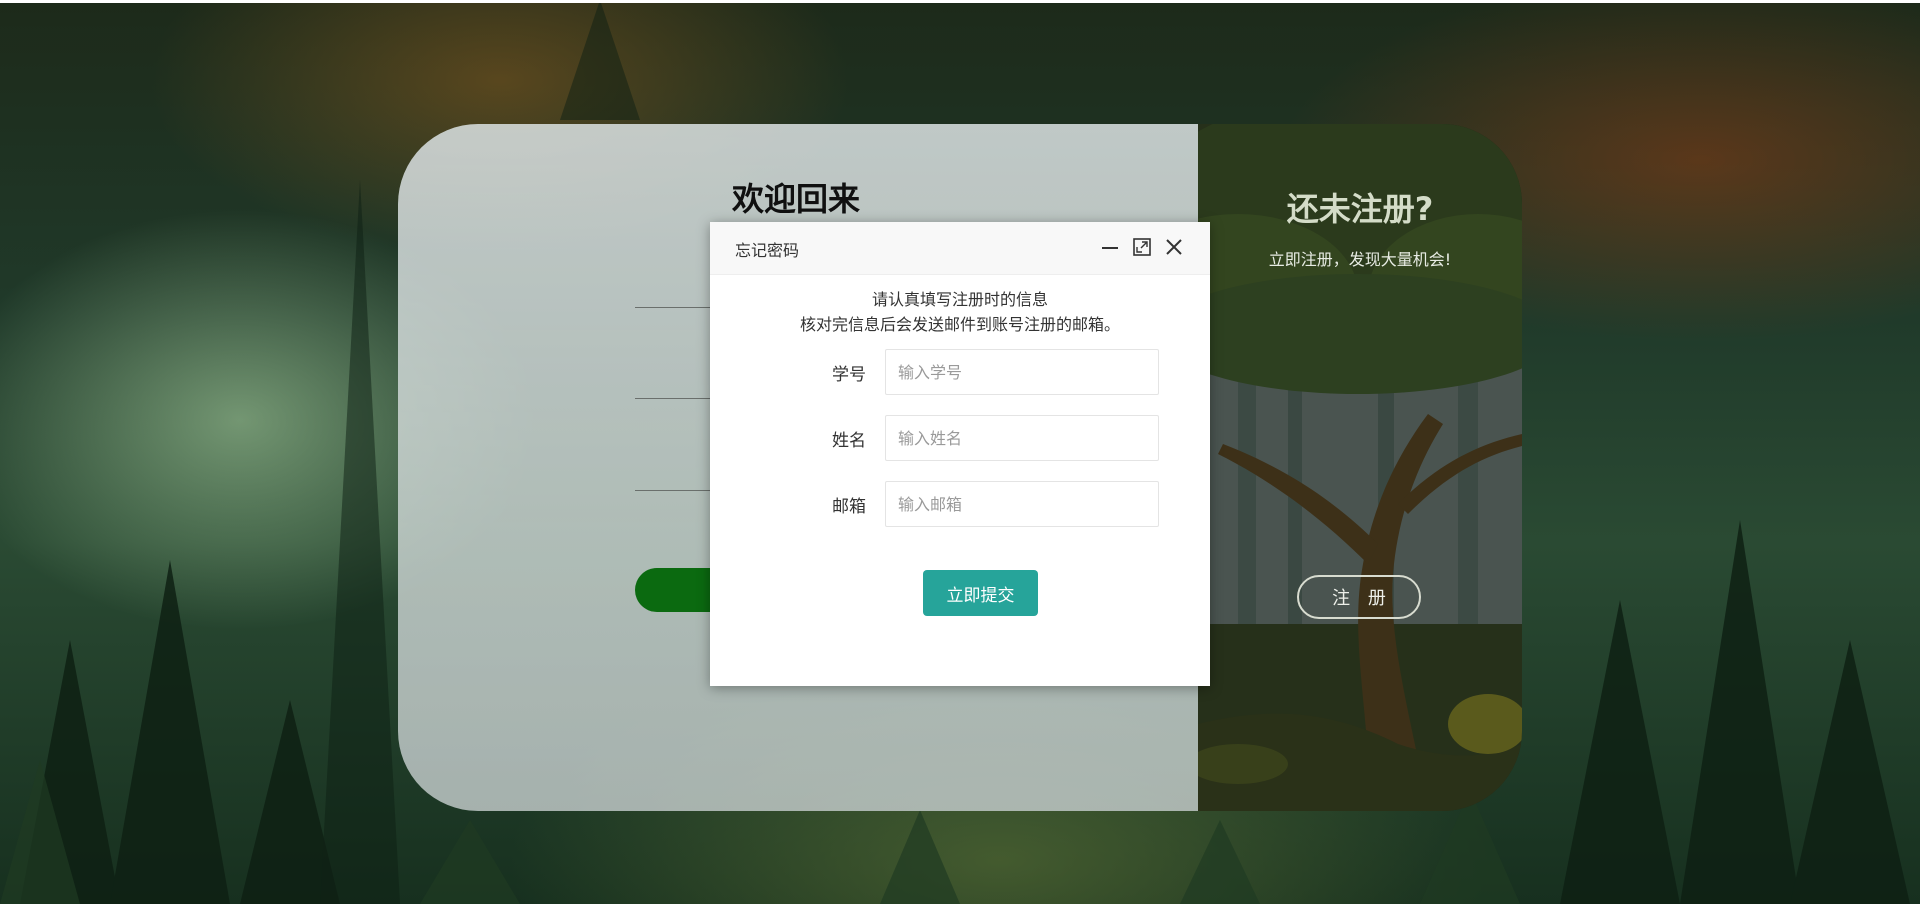  I want to click on name-label: 姓名, so click(849, 441).